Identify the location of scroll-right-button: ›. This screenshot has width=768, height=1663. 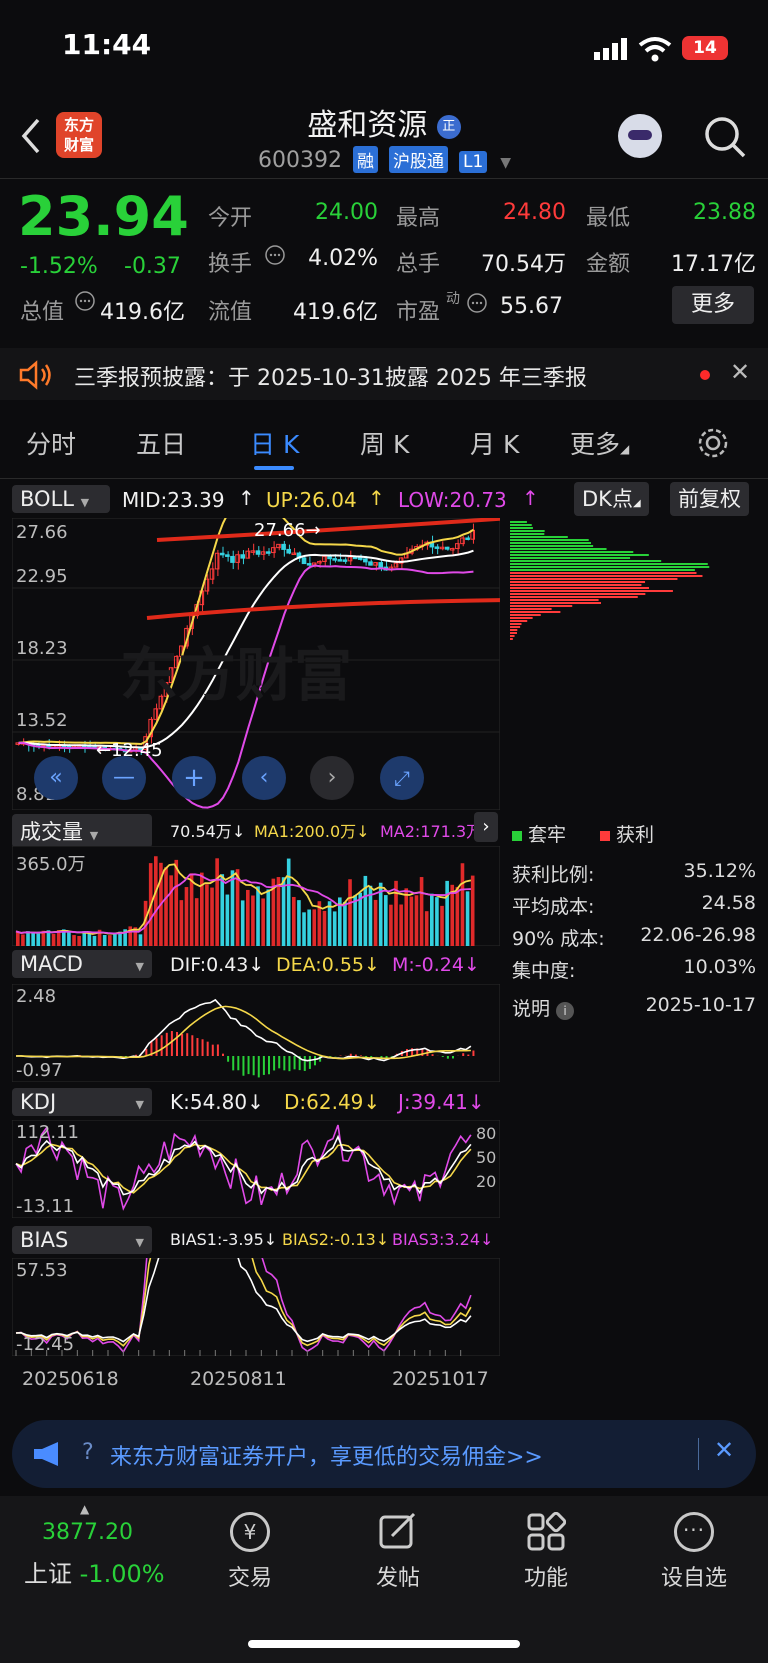
(332, 778).